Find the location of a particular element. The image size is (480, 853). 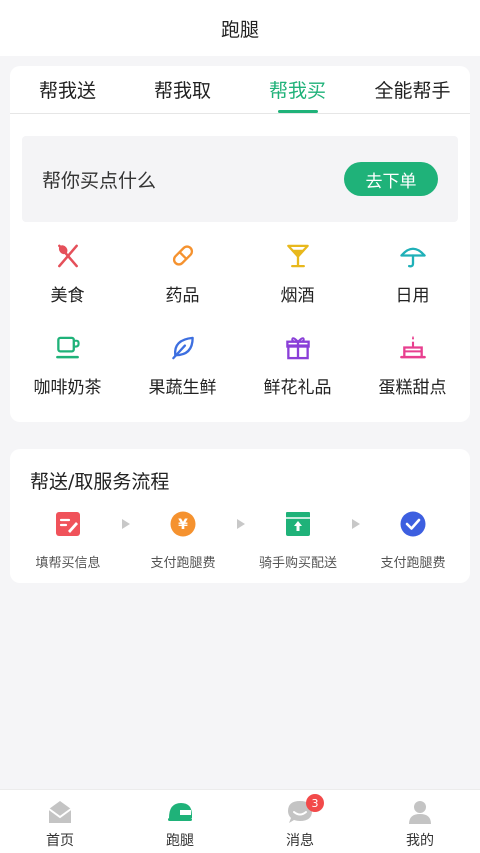

flow-step-pay-final: 支付跑腿费 is located at coordinates (413, 541).